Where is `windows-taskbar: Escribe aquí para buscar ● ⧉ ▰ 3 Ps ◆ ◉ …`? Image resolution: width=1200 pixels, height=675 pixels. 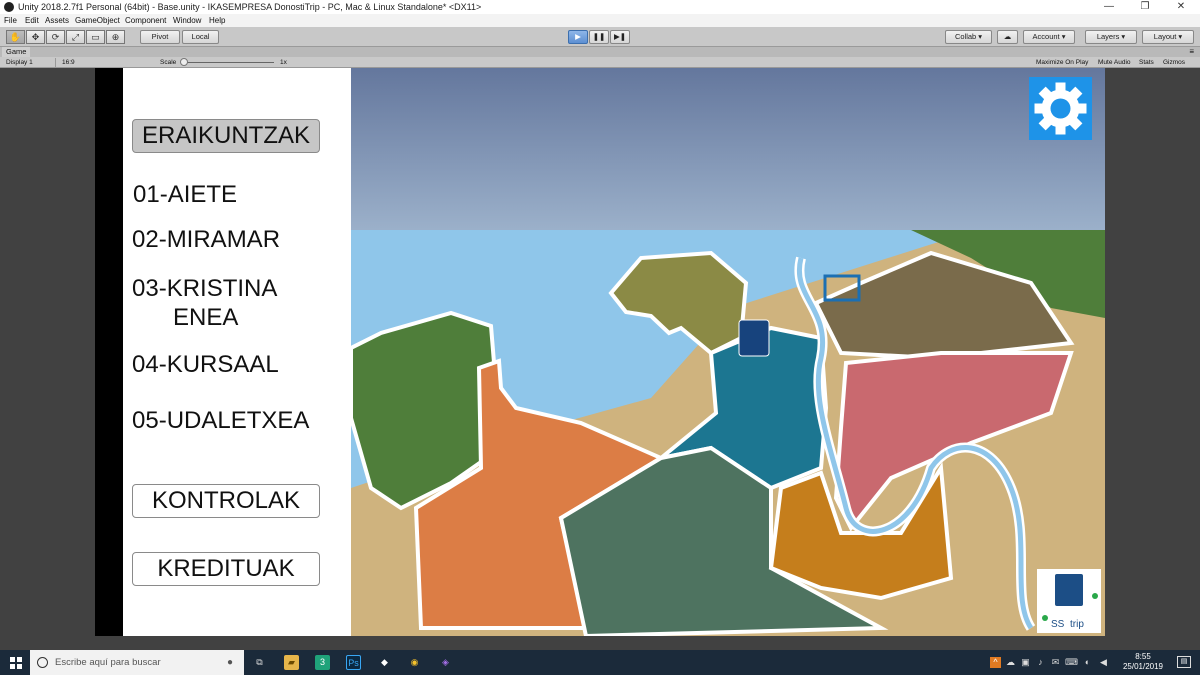 windows-taskbar: Escribe aquí para buscar ● ⧉ ▰ 3 Ps ◆ ◉ … is located at coordinates (600, 662).